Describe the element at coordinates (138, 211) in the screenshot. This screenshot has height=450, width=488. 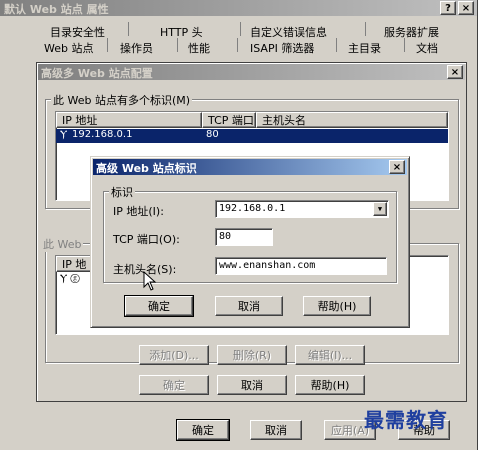
I see `ip-address-label: IP 地址(I):` at that location.